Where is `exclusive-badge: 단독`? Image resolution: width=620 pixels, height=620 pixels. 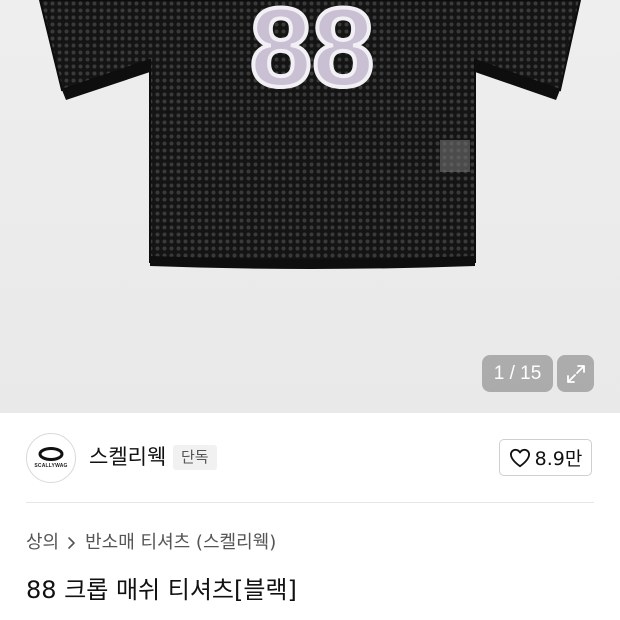 exclusive-badge: 단독 is located at coordinates (195, 457).